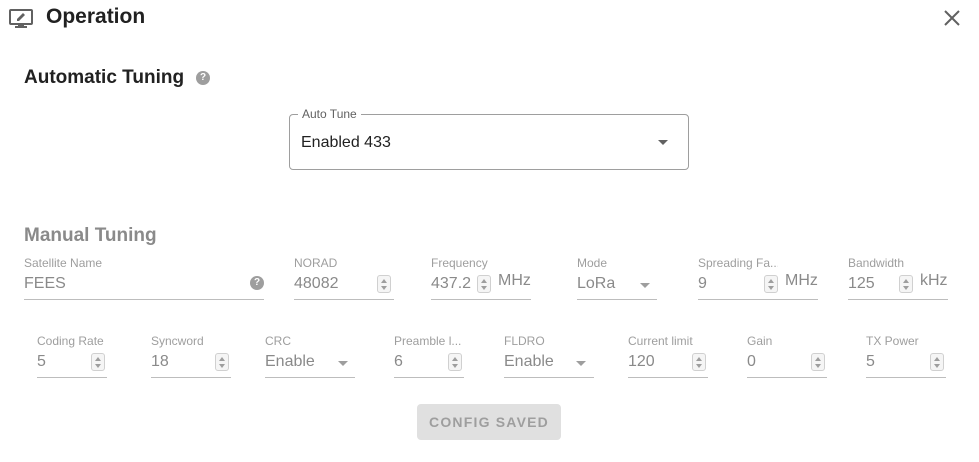  I want to click on spreading-factor-unit: MHz, so click(801, 280).